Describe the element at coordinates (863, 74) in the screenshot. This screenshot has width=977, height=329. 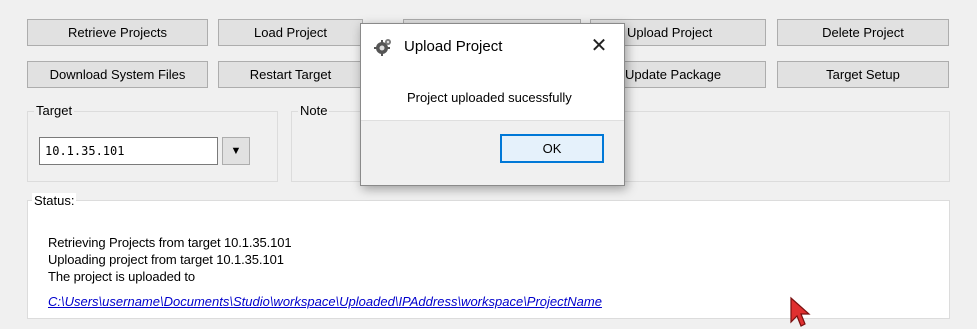
I see `target-setup-button: Target Setup` at that location.